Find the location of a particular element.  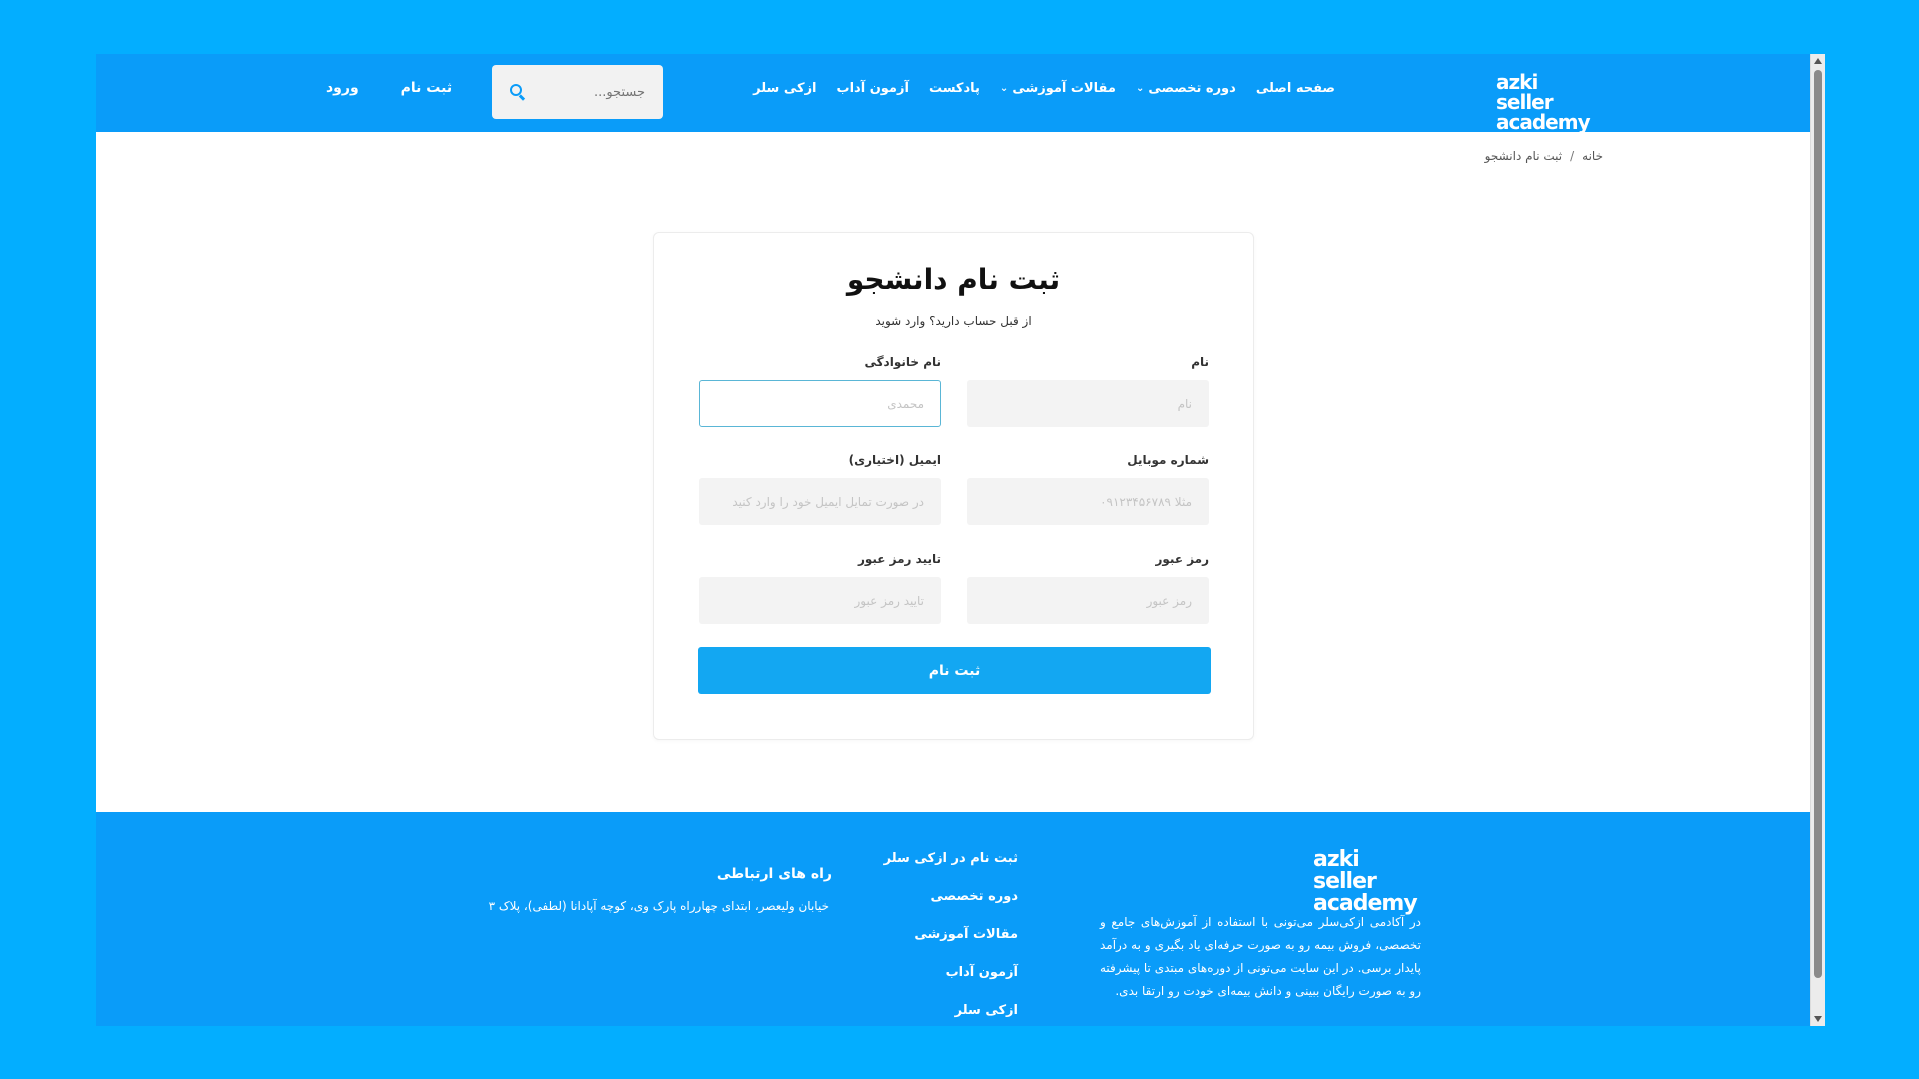

nav-adab-exam-label: آزمون آداب is located at coordinates (872, 88).